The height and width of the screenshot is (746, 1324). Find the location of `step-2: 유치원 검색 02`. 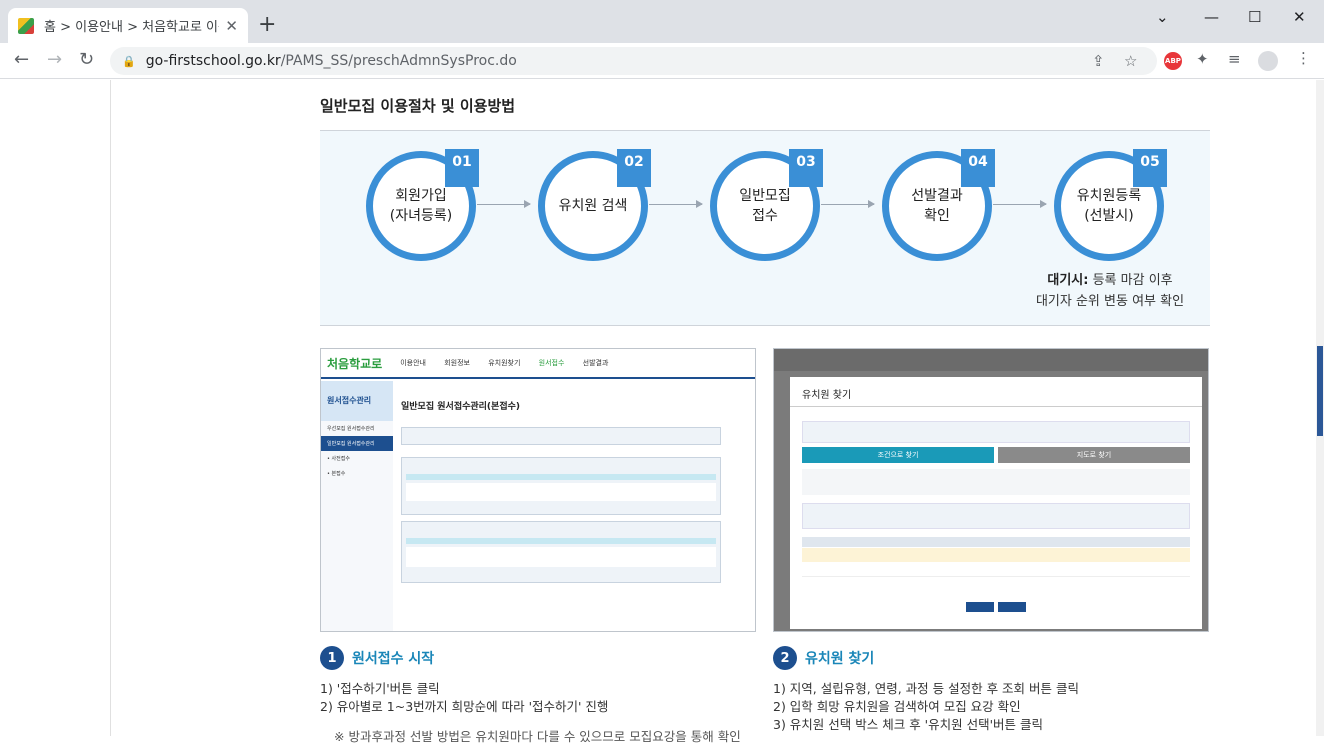

step-2: 유치원 검색 02 is located at coordinates (594, 205).